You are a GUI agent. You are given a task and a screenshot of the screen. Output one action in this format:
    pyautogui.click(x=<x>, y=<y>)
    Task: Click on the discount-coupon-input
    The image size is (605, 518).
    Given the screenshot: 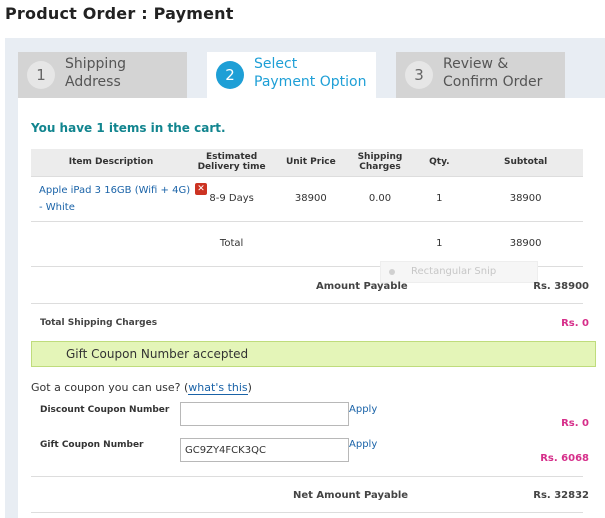 What is the action you would take?
    pyautogui.click(x=264, y=414)
    